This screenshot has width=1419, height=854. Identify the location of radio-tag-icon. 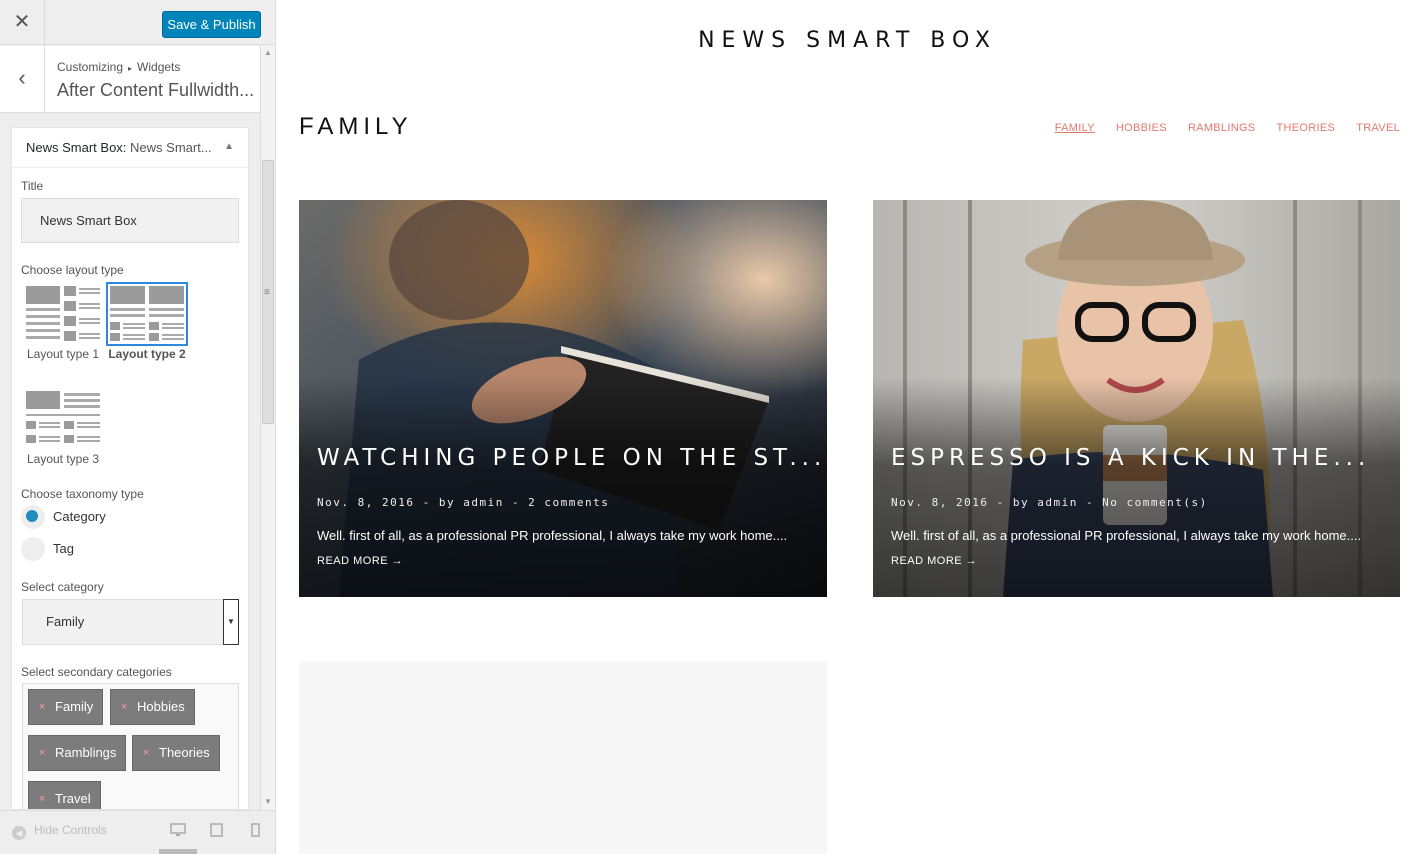
(33, 549).